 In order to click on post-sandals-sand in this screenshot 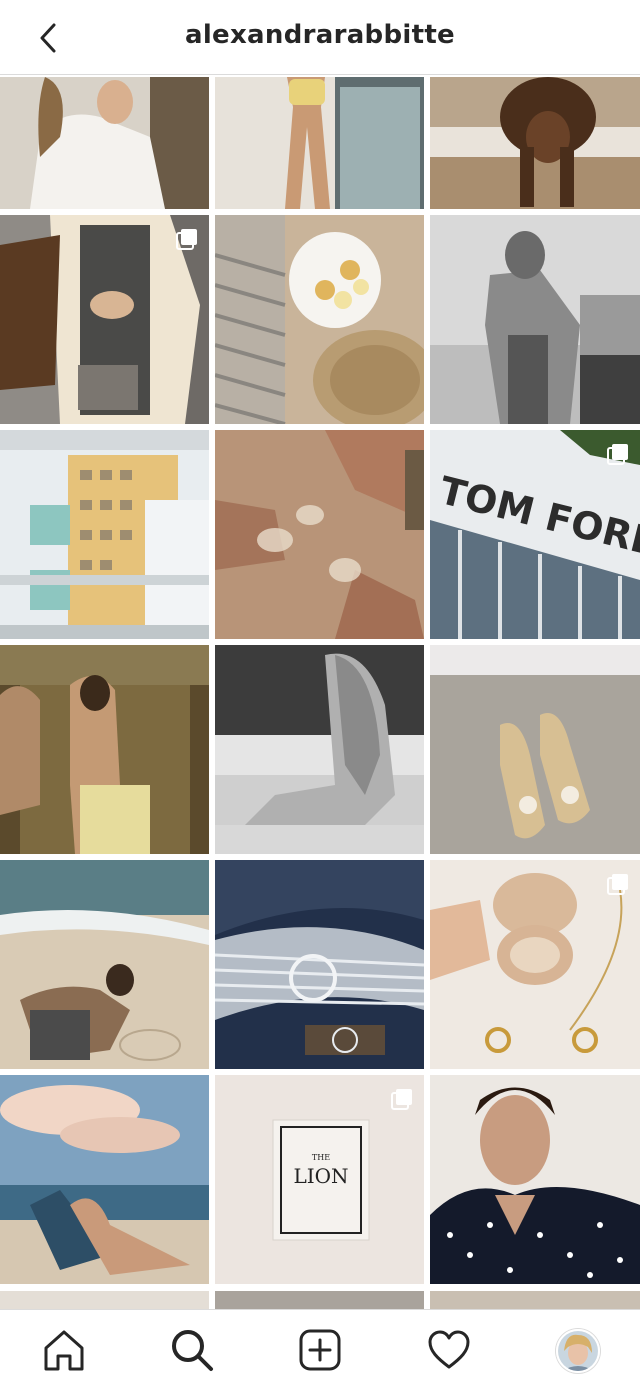, I will do `click(535, 749)`.